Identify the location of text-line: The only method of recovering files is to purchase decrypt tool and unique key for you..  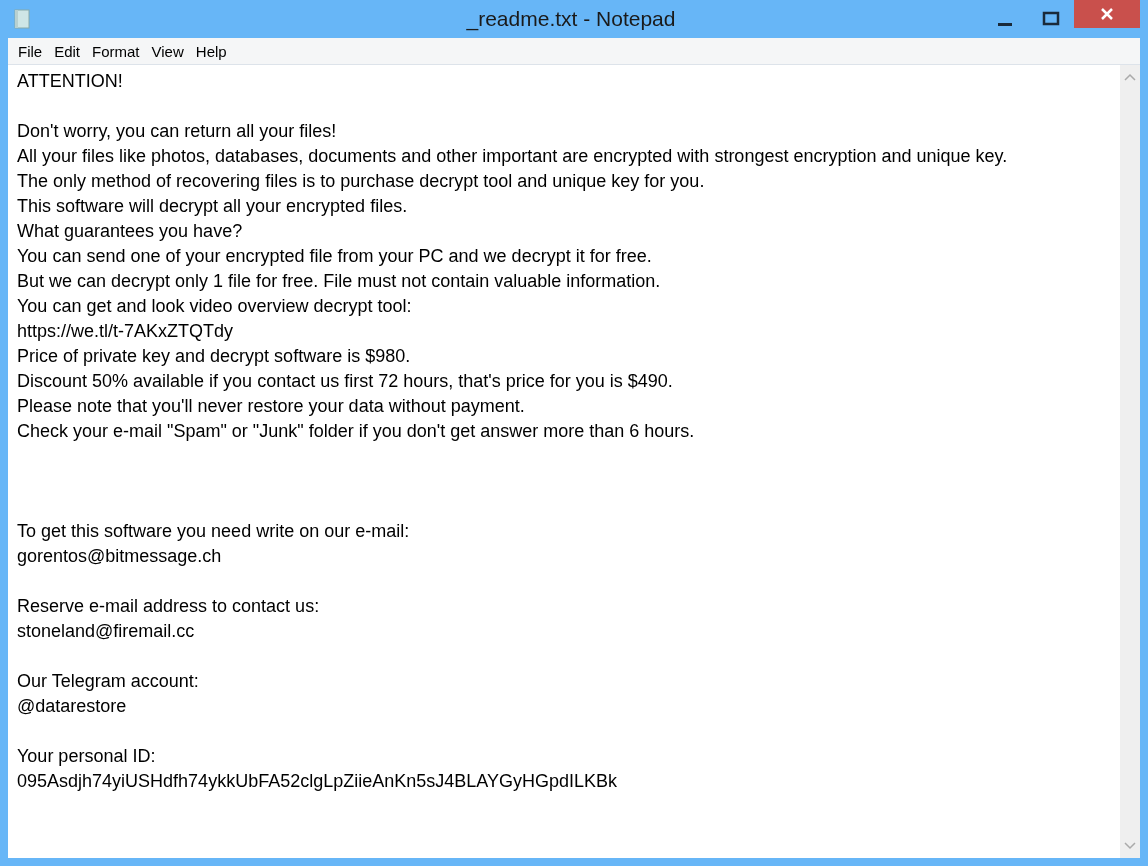
(361, 181).